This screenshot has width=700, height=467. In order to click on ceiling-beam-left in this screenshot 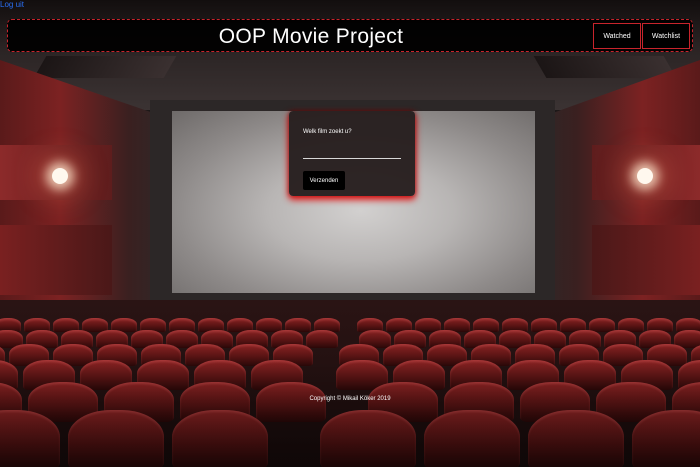, I will do `click(105, 67)`.